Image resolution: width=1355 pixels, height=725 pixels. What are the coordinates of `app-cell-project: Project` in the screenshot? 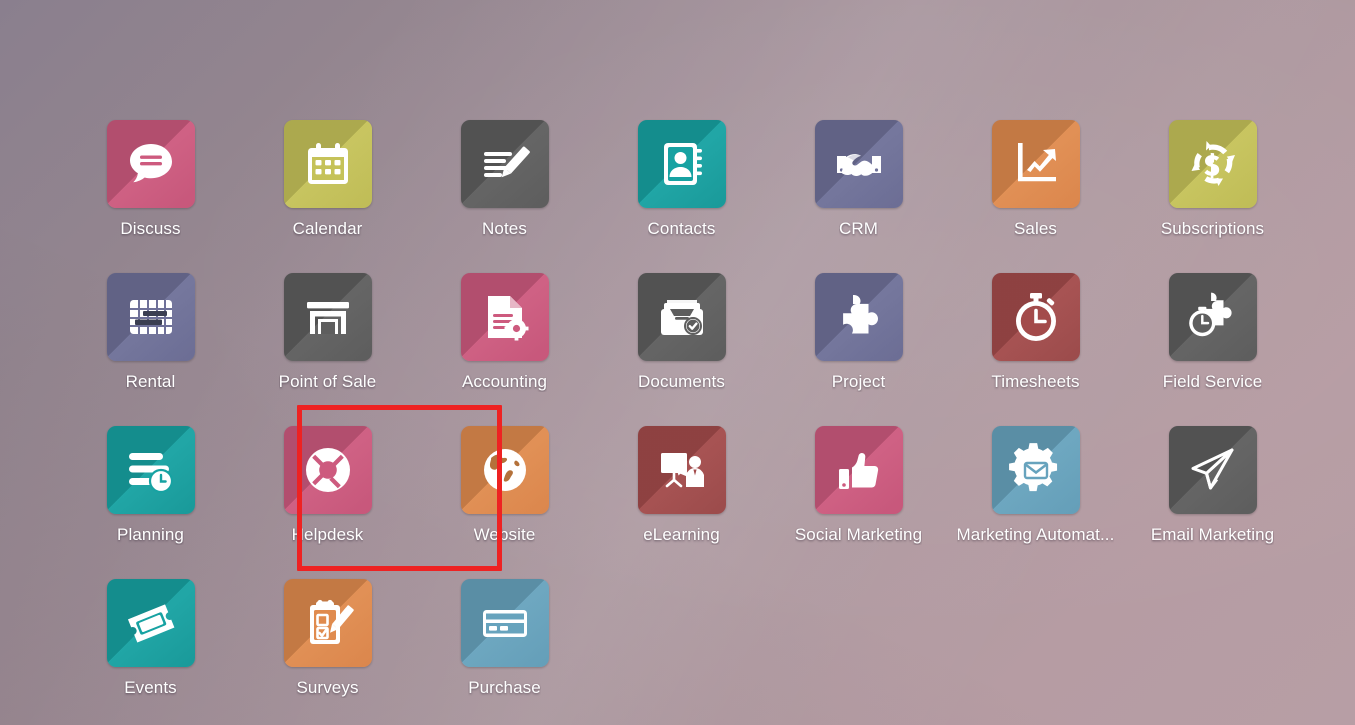 It's located at (858, 349).